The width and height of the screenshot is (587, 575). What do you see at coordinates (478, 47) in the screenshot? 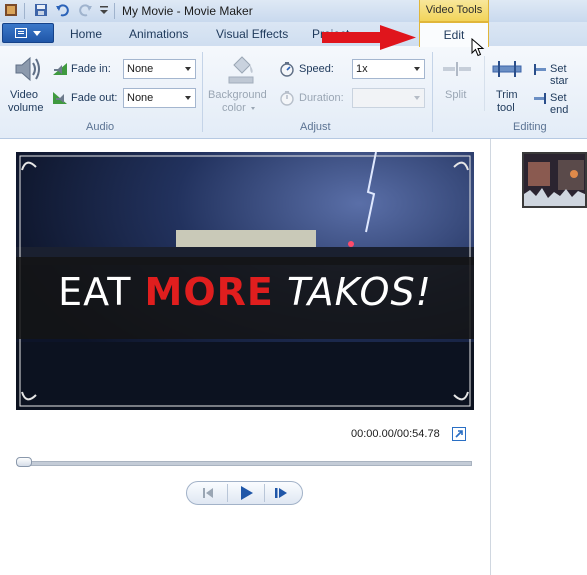
I see `mouse-cursor-icon` at bounding box center [478, 47].